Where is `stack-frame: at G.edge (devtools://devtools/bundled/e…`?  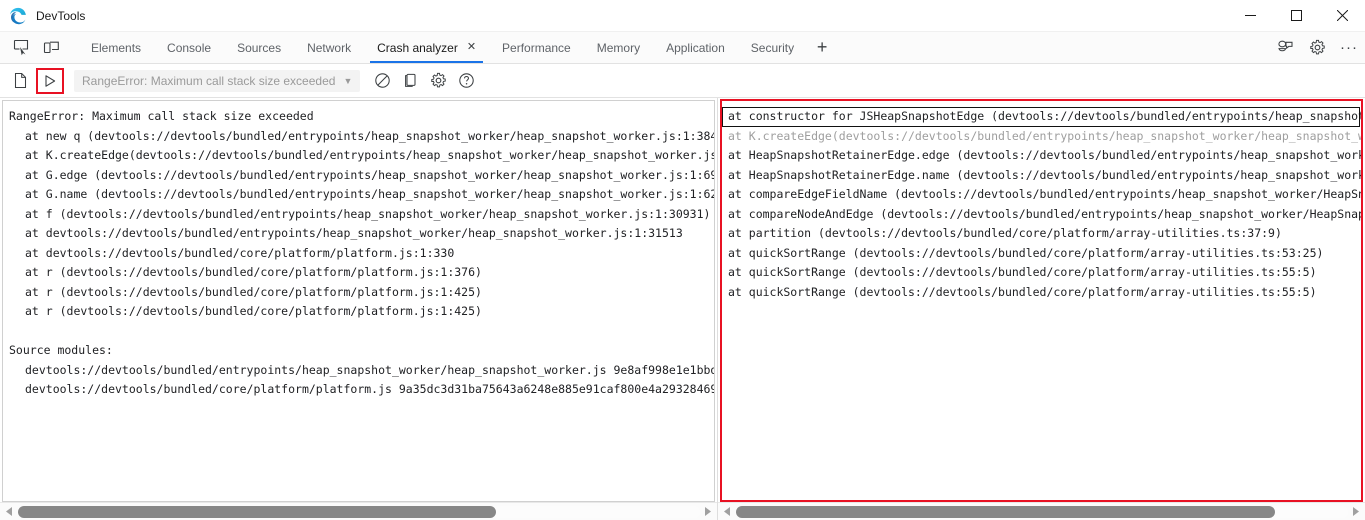
stack-frame: at G.edge (devtools://devtools/bundled/e… is located at coordinates (370, 174).